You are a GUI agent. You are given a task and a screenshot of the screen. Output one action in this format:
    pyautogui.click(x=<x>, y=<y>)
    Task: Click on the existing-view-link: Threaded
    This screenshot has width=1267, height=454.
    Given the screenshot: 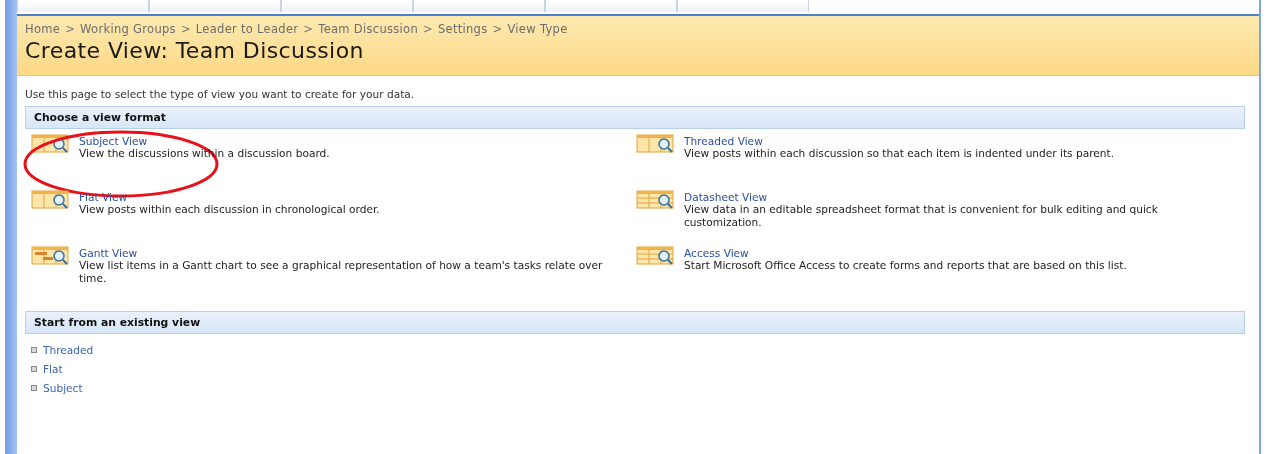 What is the action you would take?
    pyautogui.click(x=68, y=350)
    